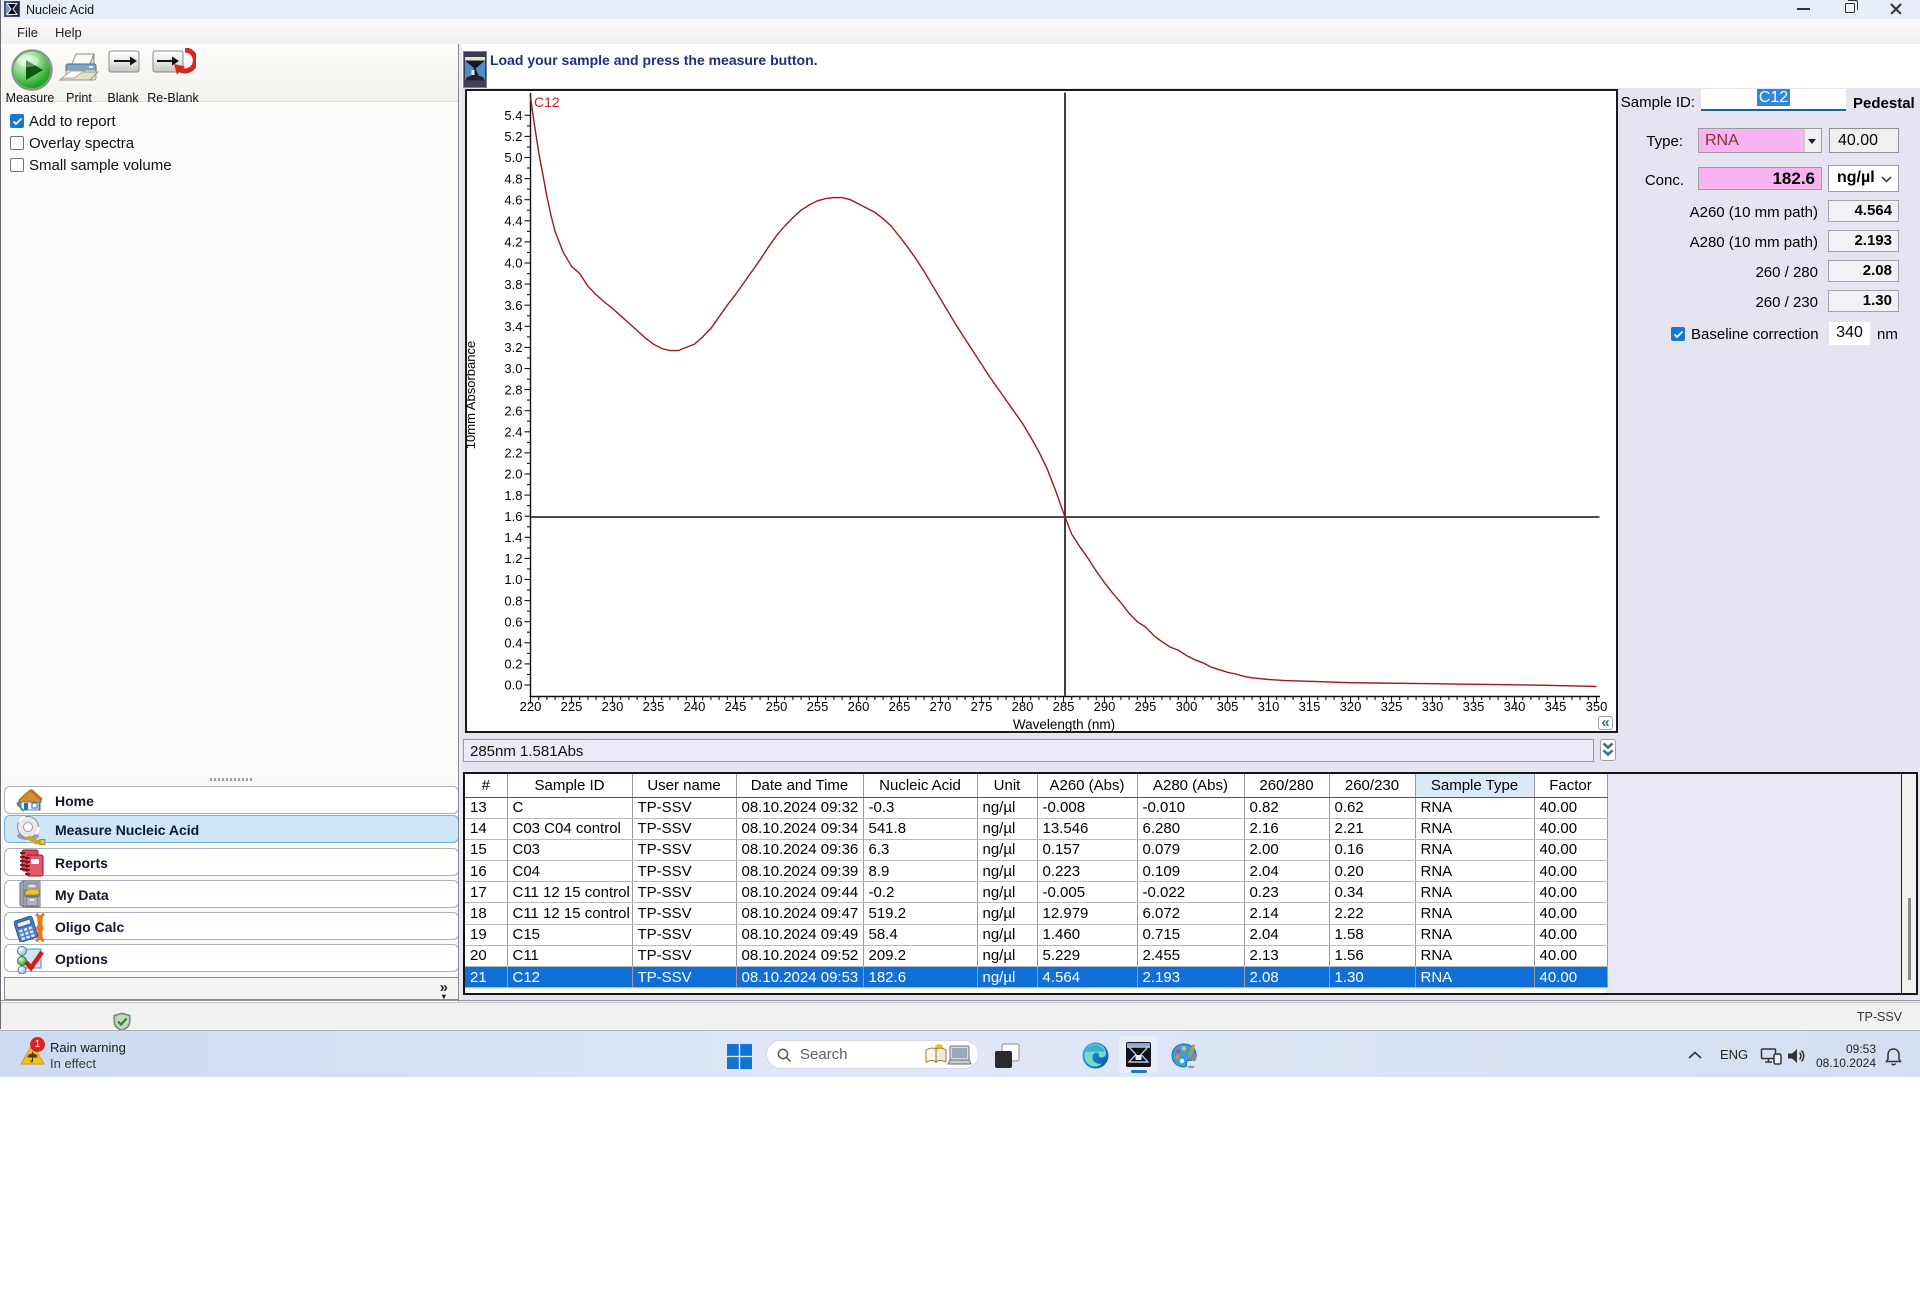 This screenshot has height=1312, width=1920. Describe the element at coordinates (513, 600) in the screenshot. I see `svg-text: 0.8` at that location.